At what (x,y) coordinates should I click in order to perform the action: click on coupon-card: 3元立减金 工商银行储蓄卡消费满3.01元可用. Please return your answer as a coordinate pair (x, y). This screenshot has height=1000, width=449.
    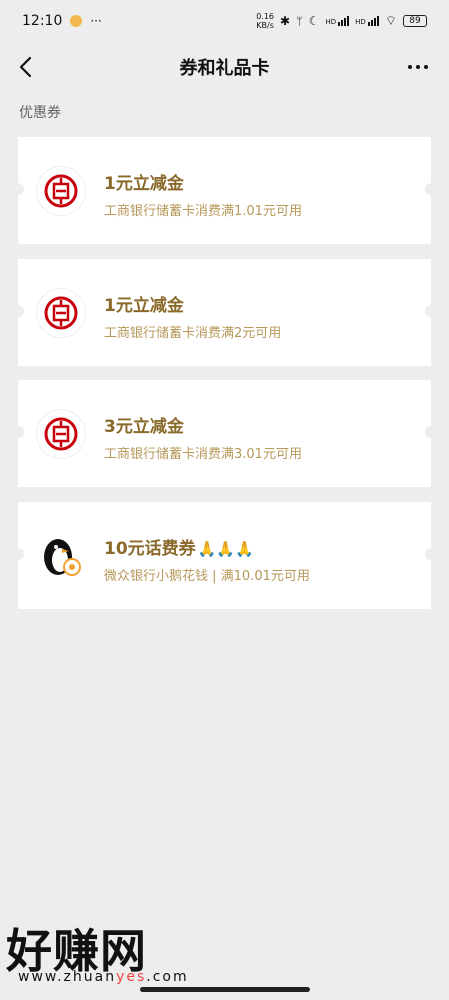
    Looking at the image, I should click on (224, 433).